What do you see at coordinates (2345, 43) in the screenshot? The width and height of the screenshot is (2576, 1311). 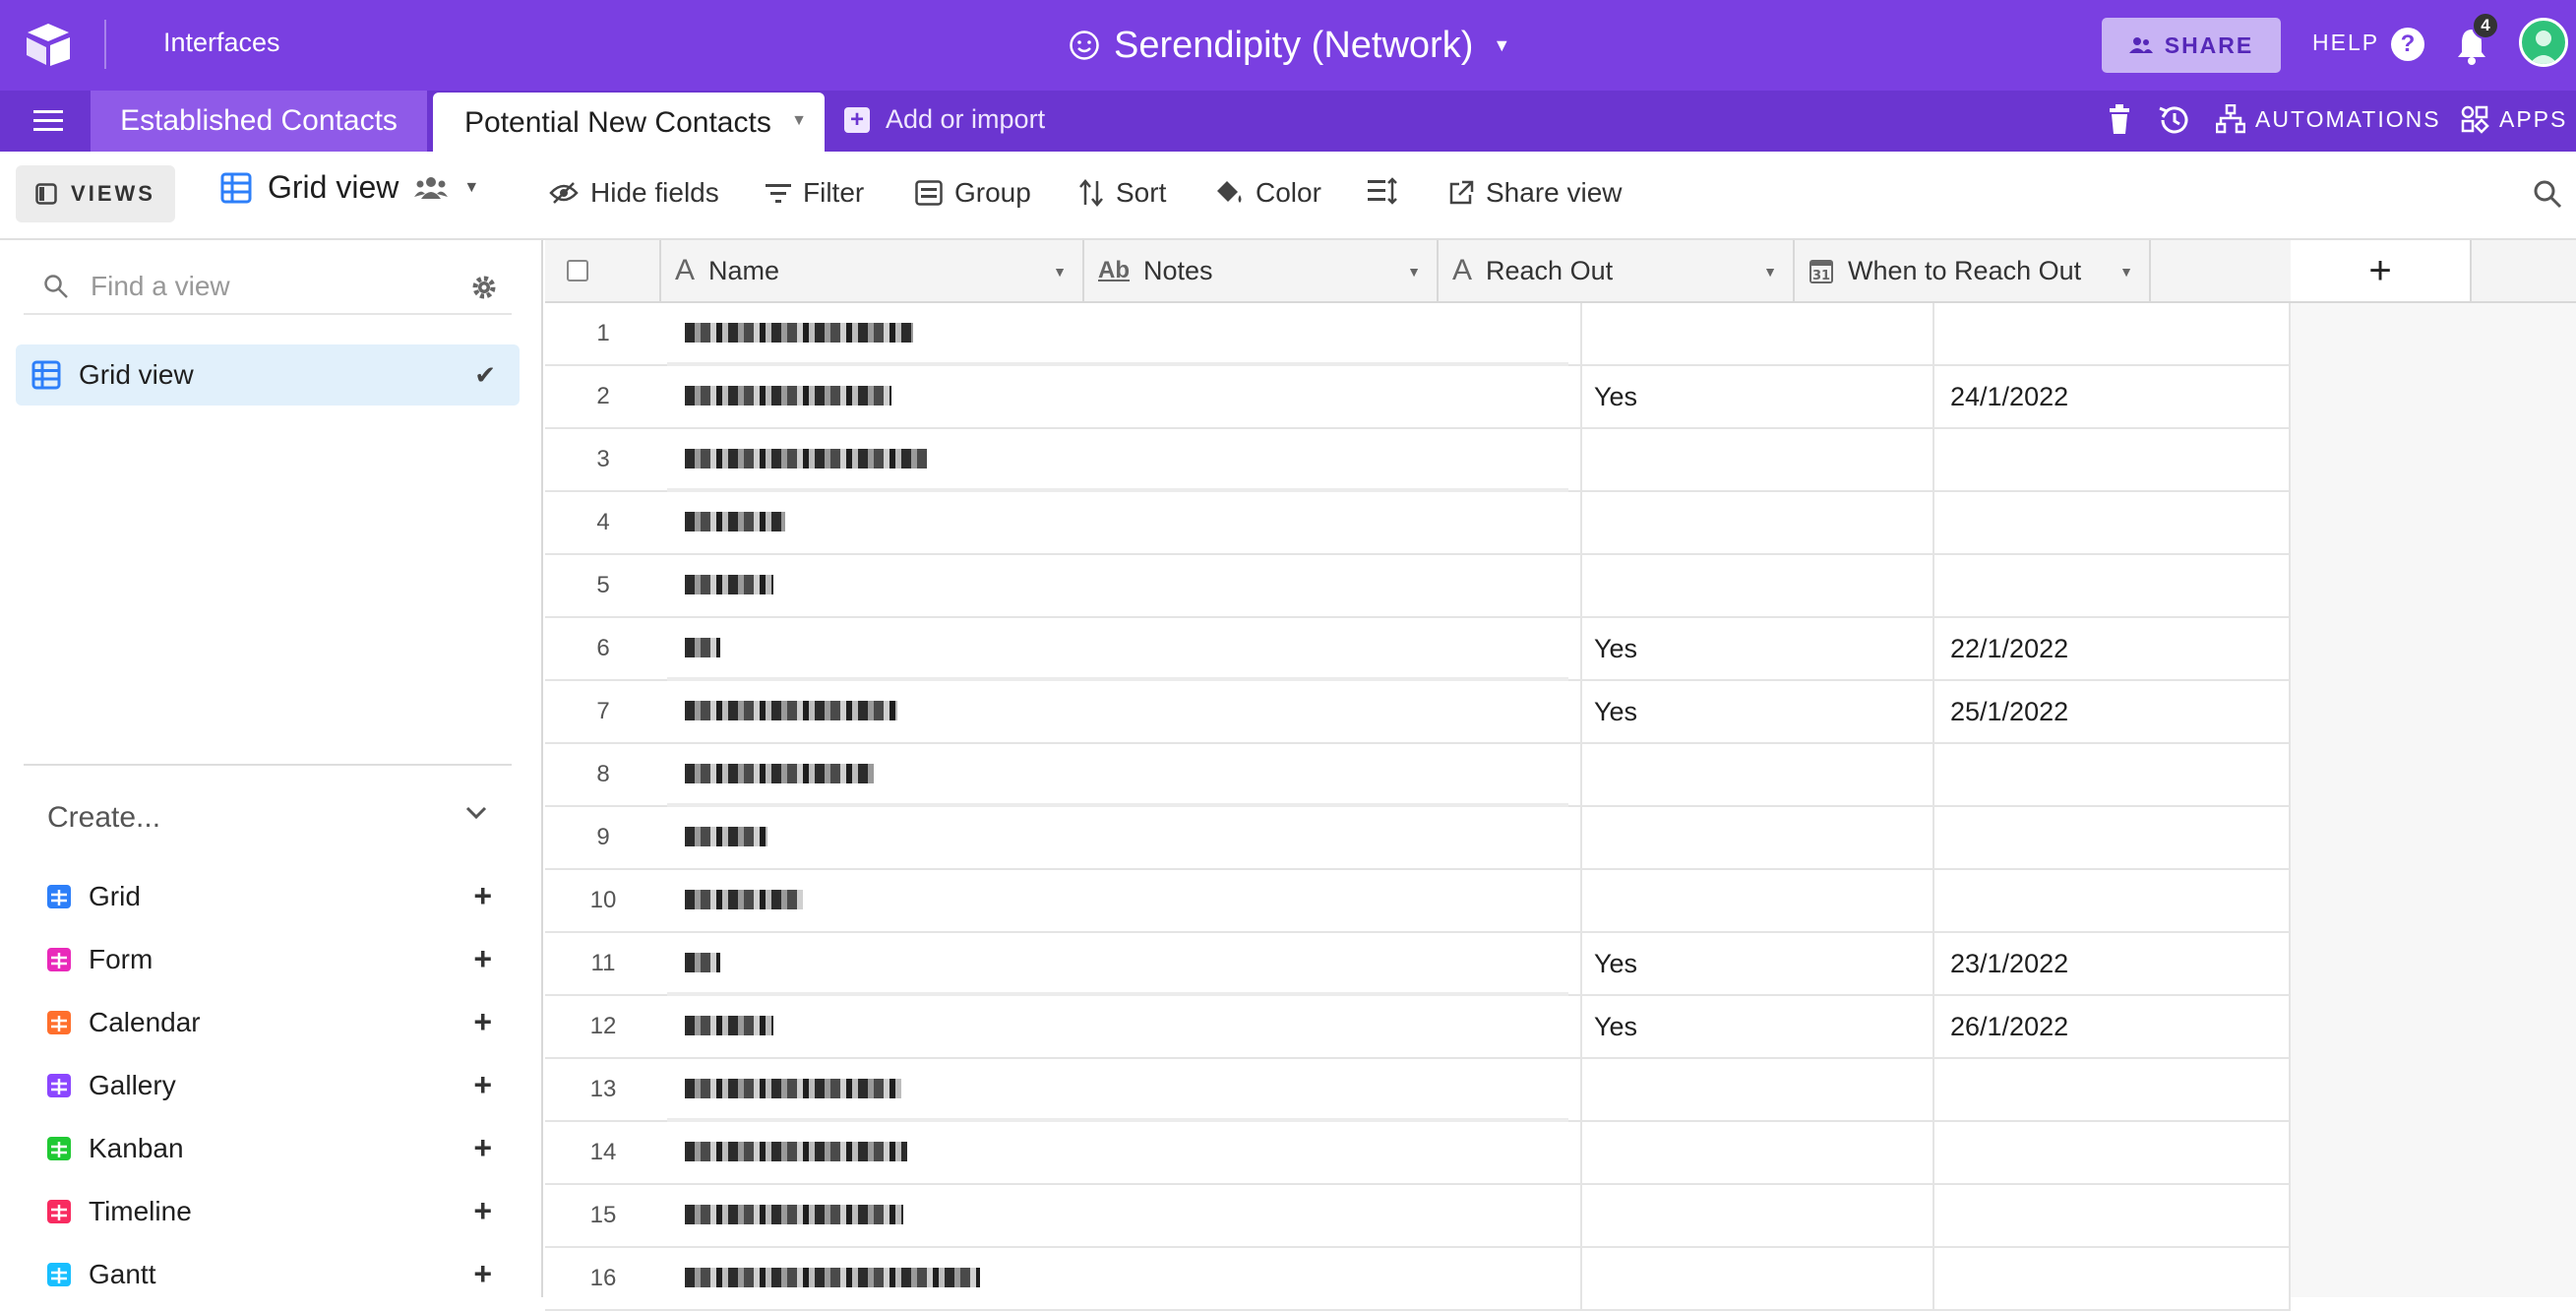 I see `help-link: HELP` at bounding box center [2345, 43].